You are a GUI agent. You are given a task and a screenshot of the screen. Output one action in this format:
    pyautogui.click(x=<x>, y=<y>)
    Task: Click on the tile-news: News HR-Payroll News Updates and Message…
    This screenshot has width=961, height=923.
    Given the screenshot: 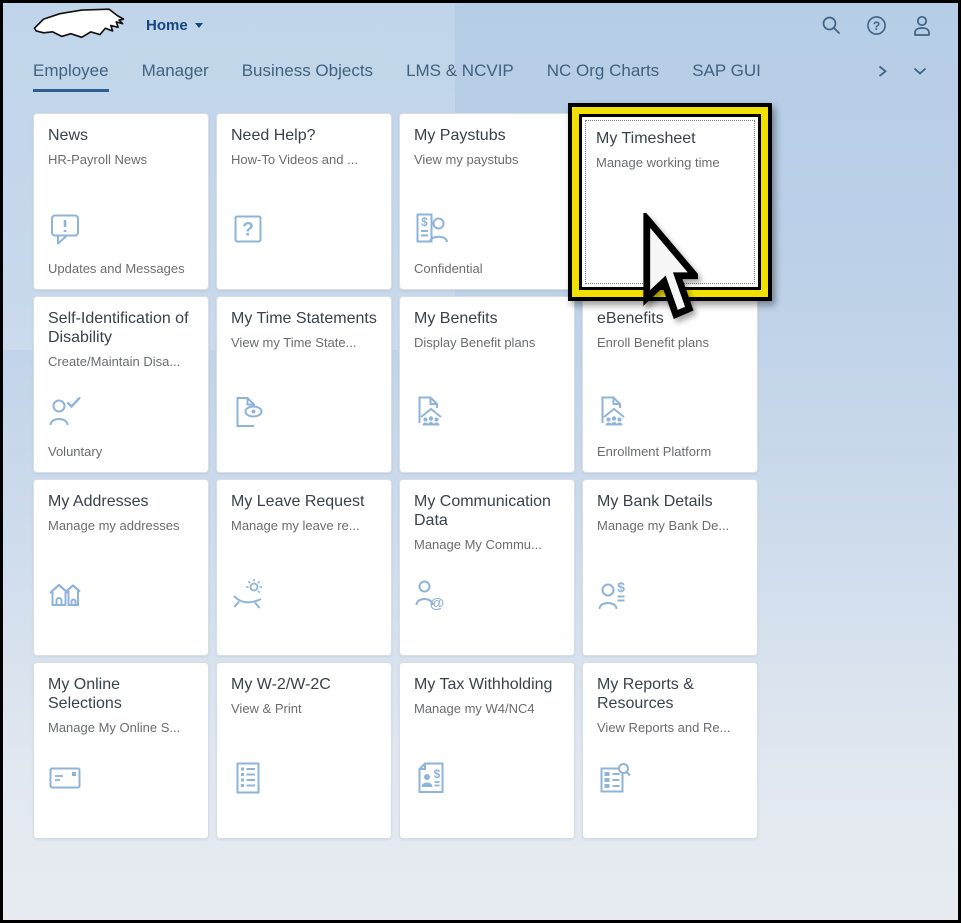 What is the action you would take?
    pyautogui.click(x=121, y=201)
    